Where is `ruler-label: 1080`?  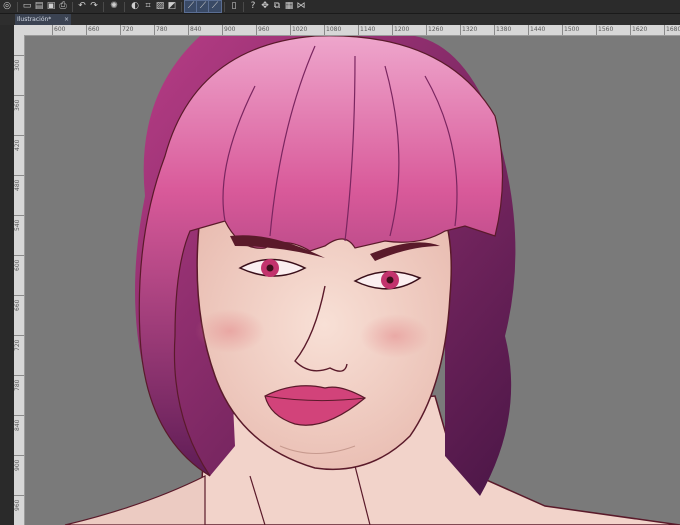 ruler-label: 1080 is located at coordinates (334, 29).